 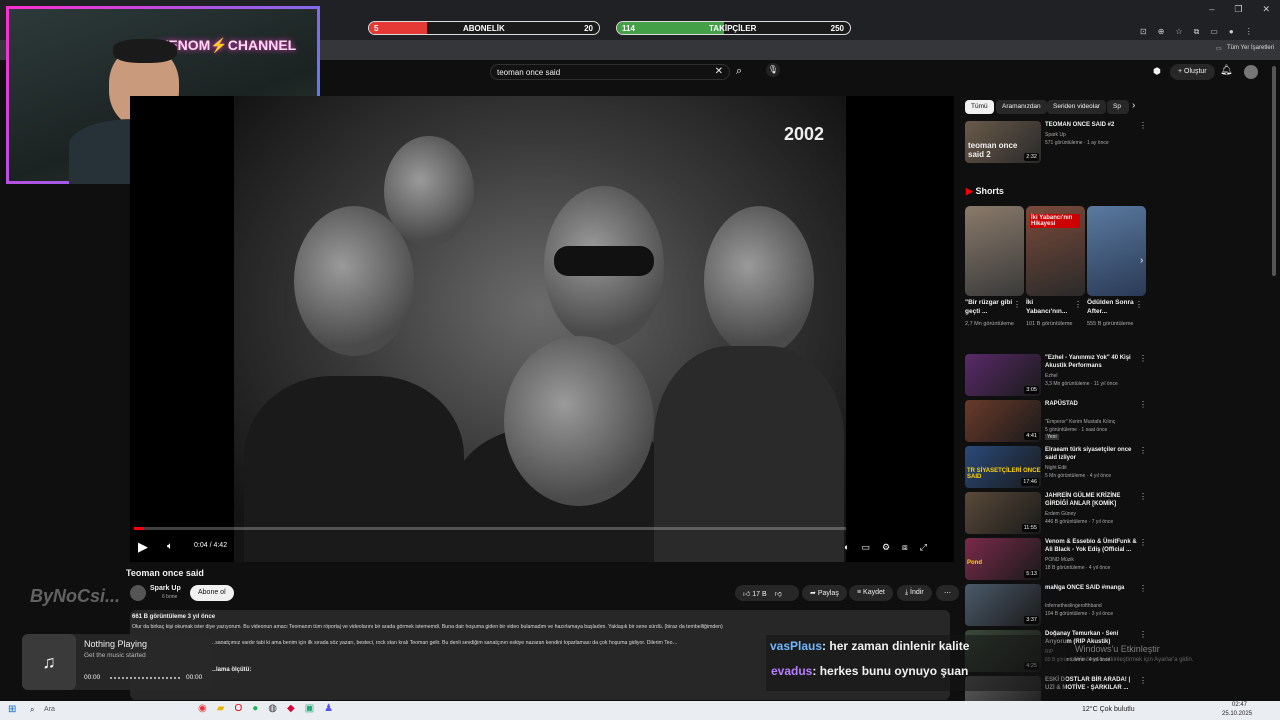 I want to click on minimize-button: –, so click(x=1211, y=9).